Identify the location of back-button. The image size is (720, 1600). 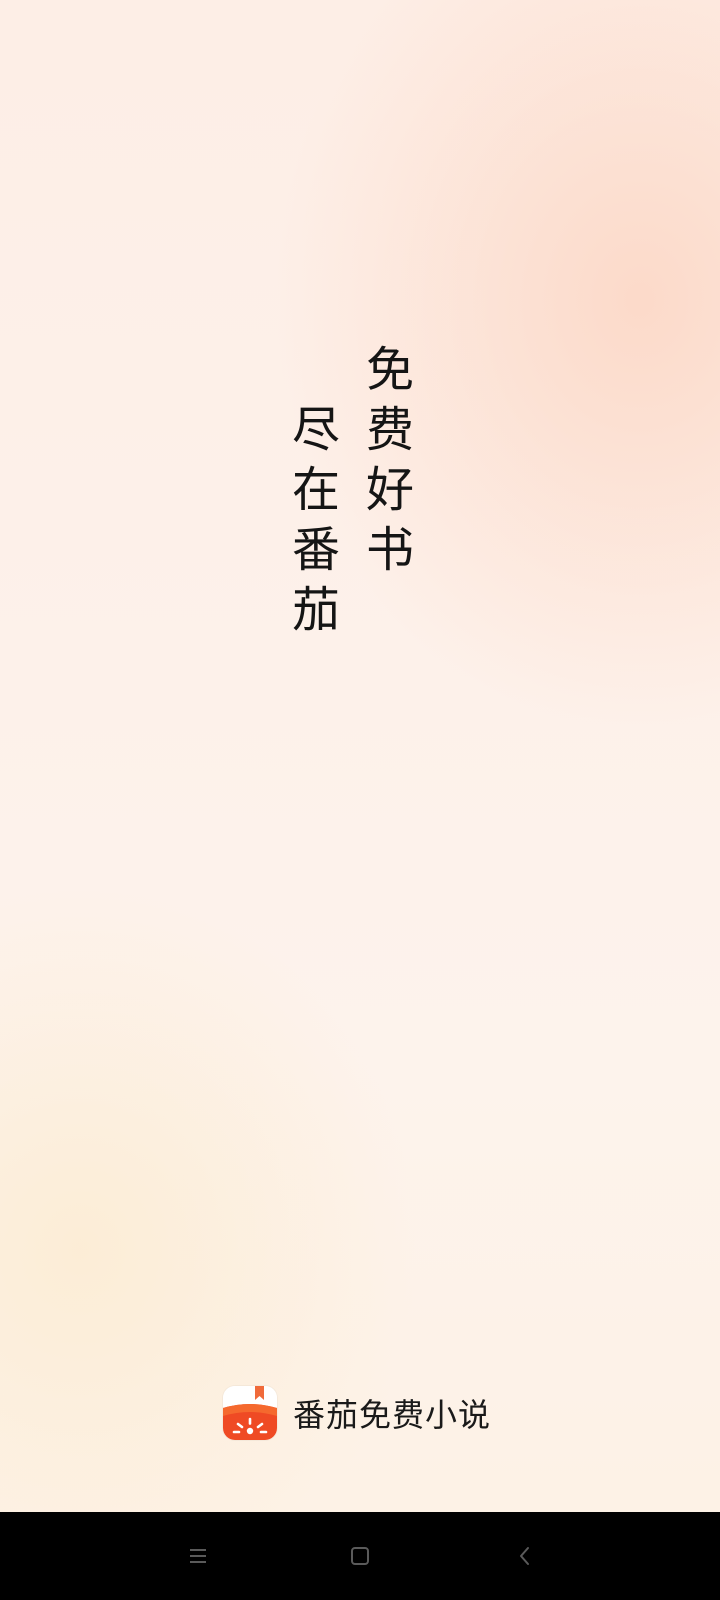
(525, 1556).